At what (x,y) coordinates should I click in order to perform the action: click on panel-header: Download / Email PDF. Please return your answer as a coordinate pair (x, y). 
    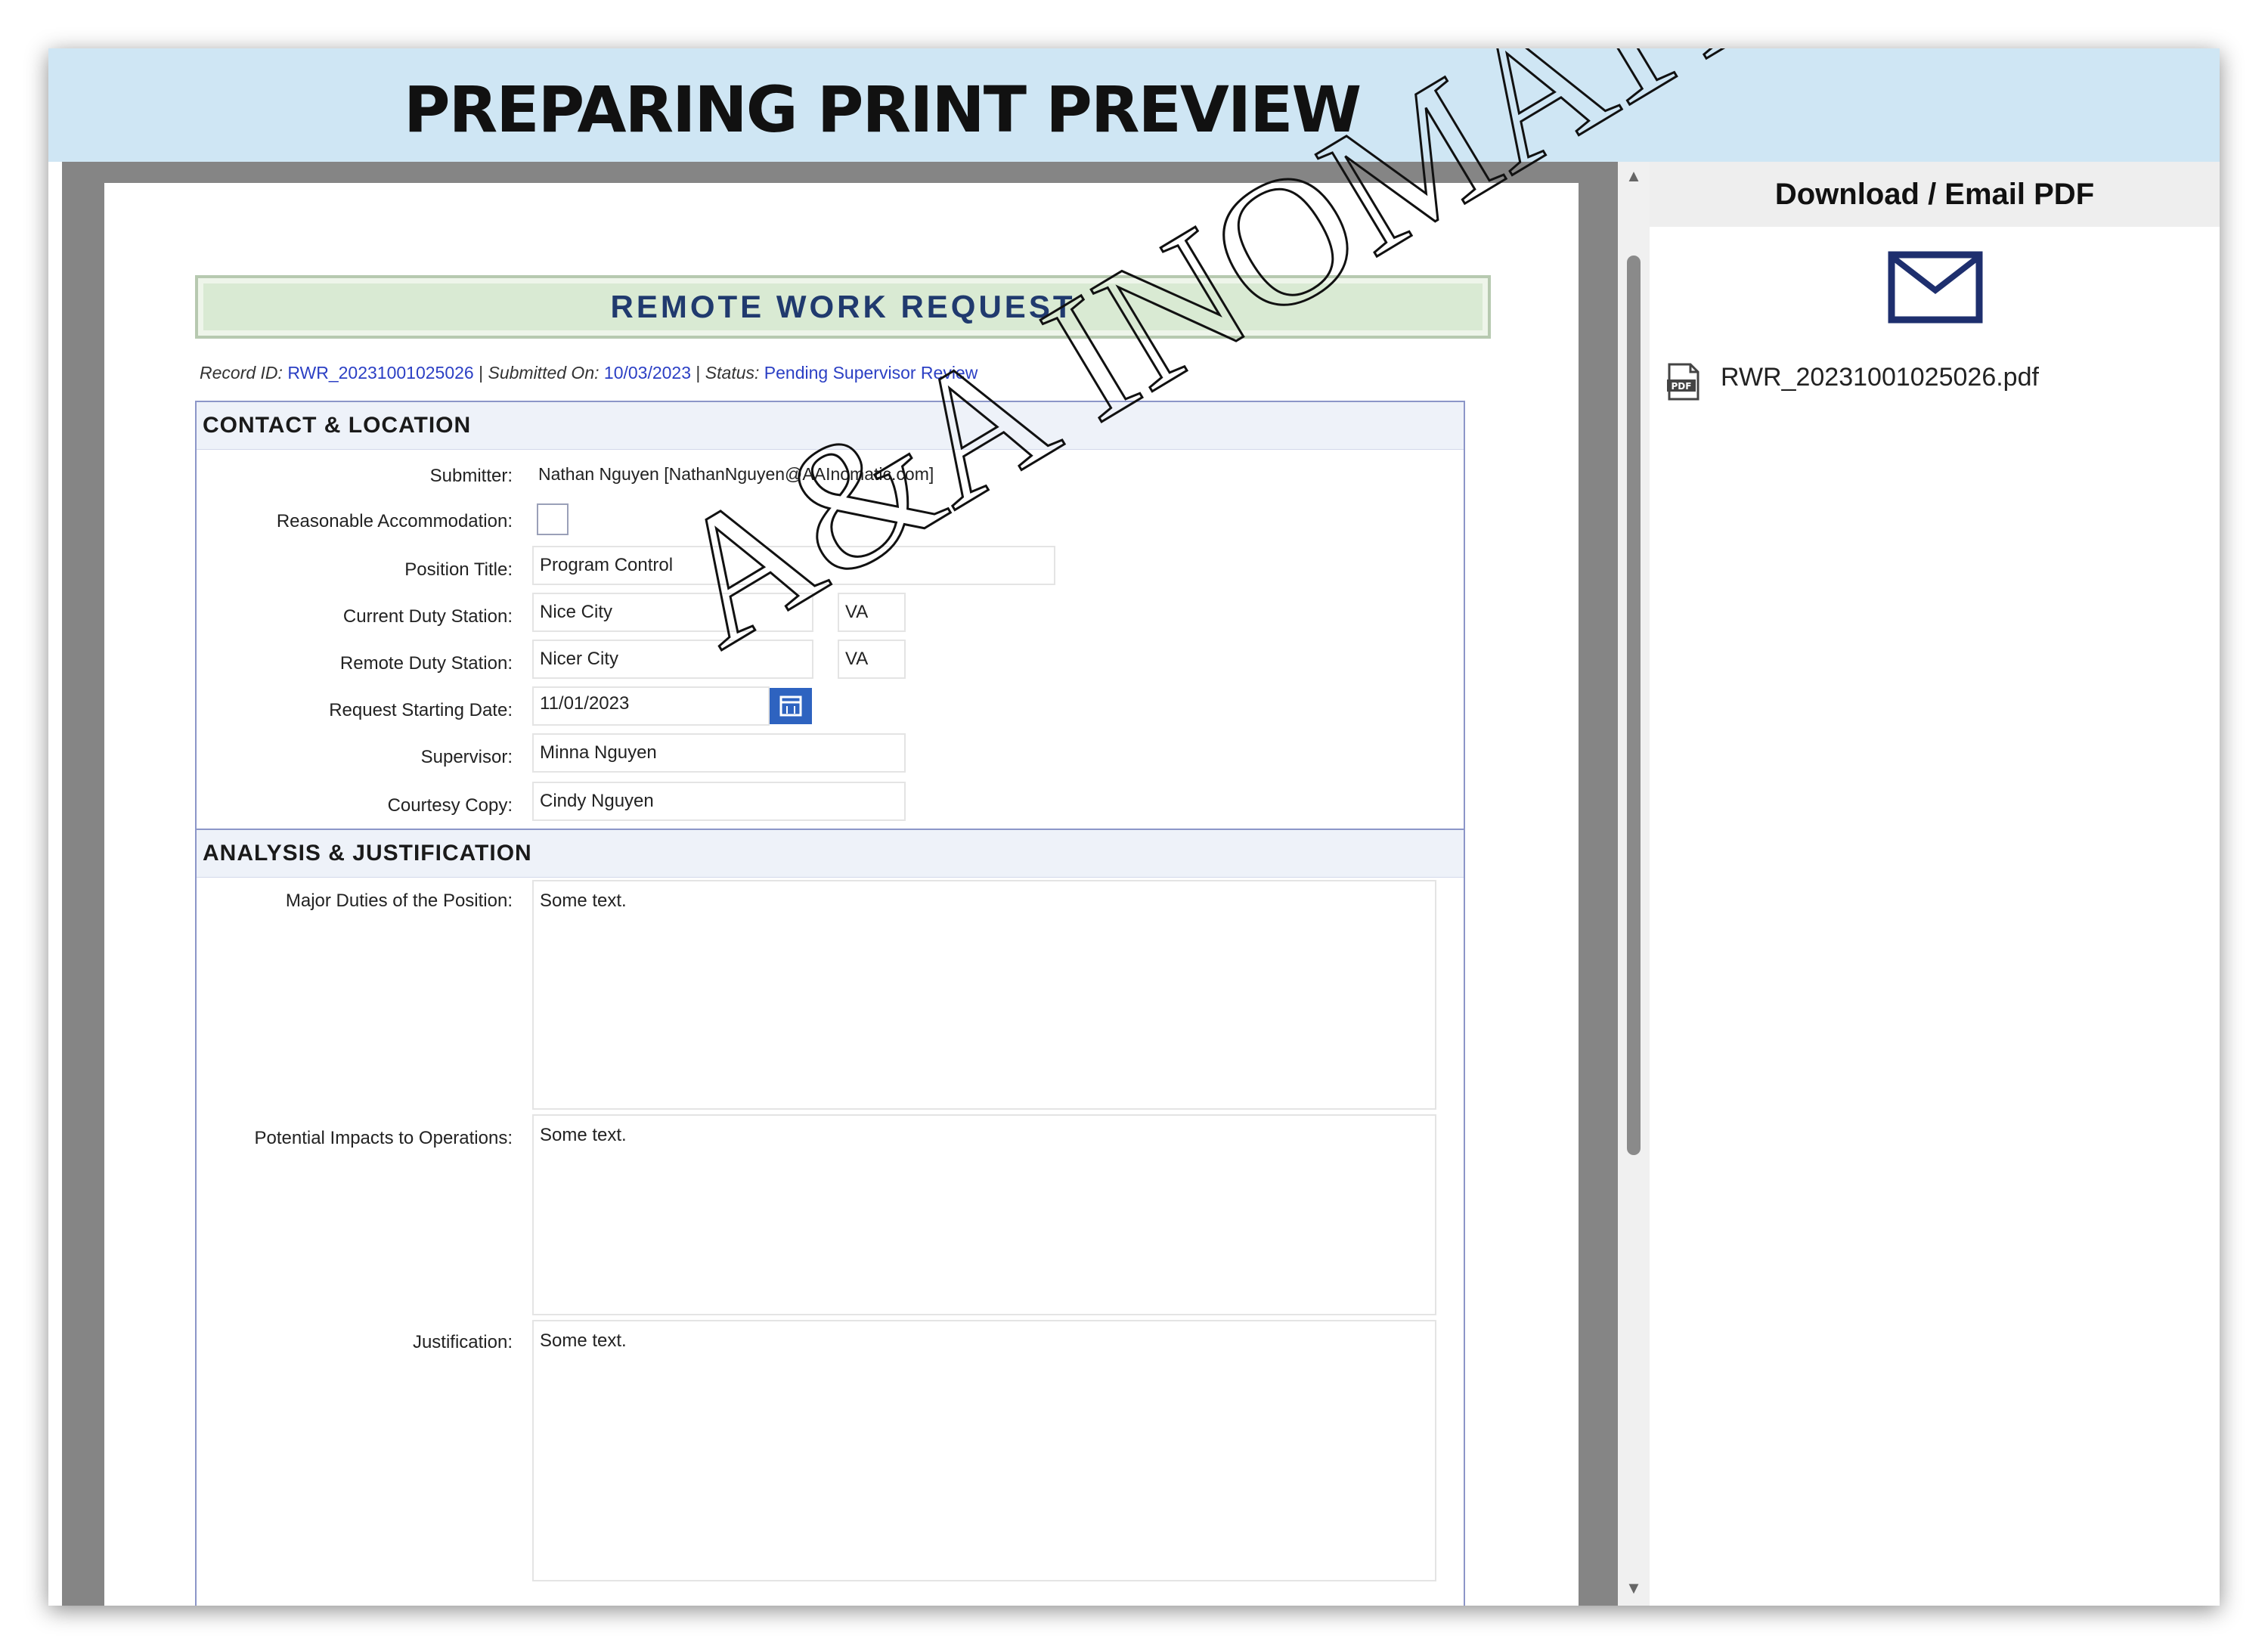
    Looking at the image, I should click on (1935, 194).